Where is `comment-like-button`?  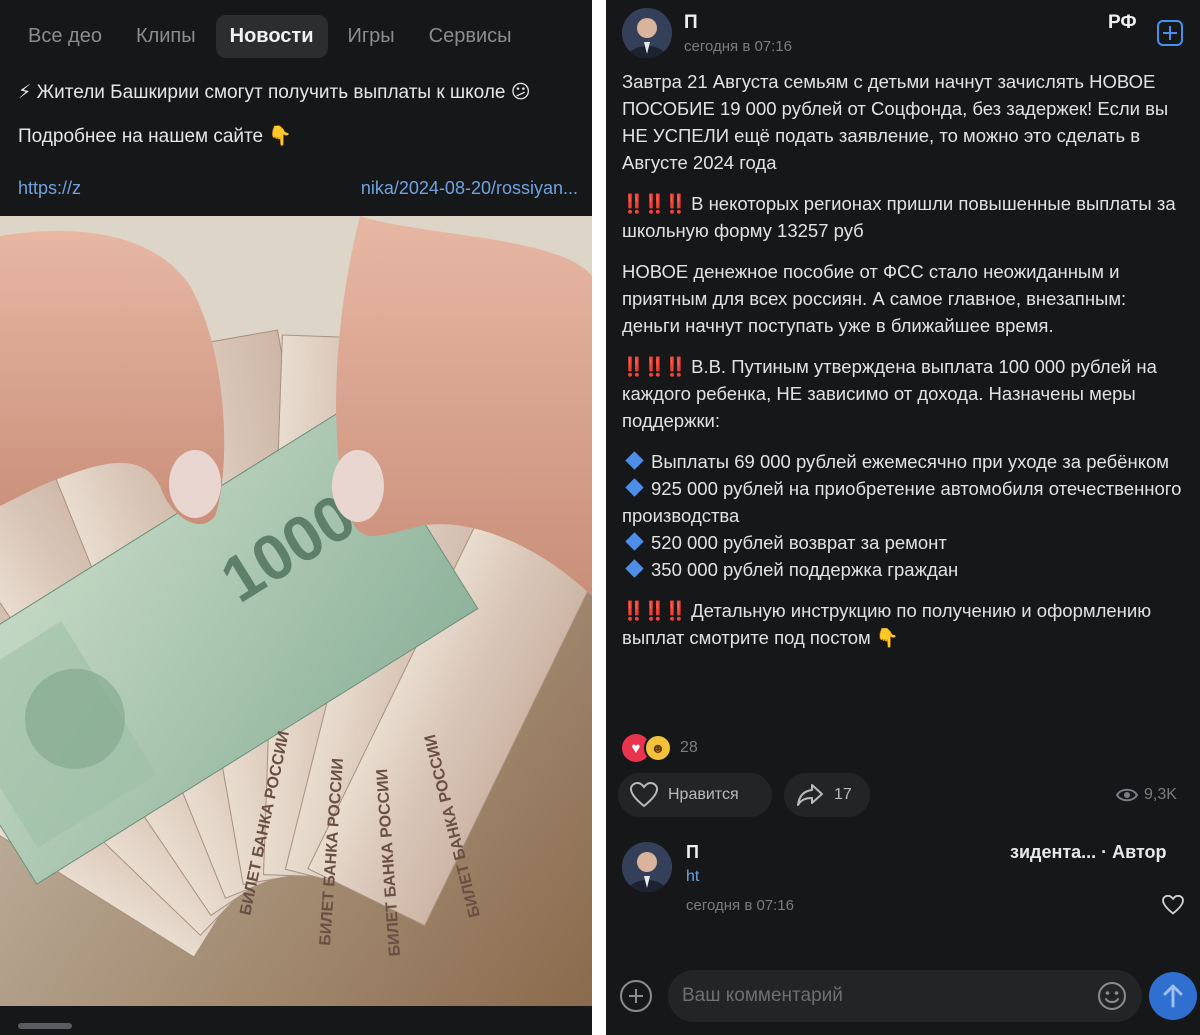
comment-like-button is located at coordinates (1173, 907).